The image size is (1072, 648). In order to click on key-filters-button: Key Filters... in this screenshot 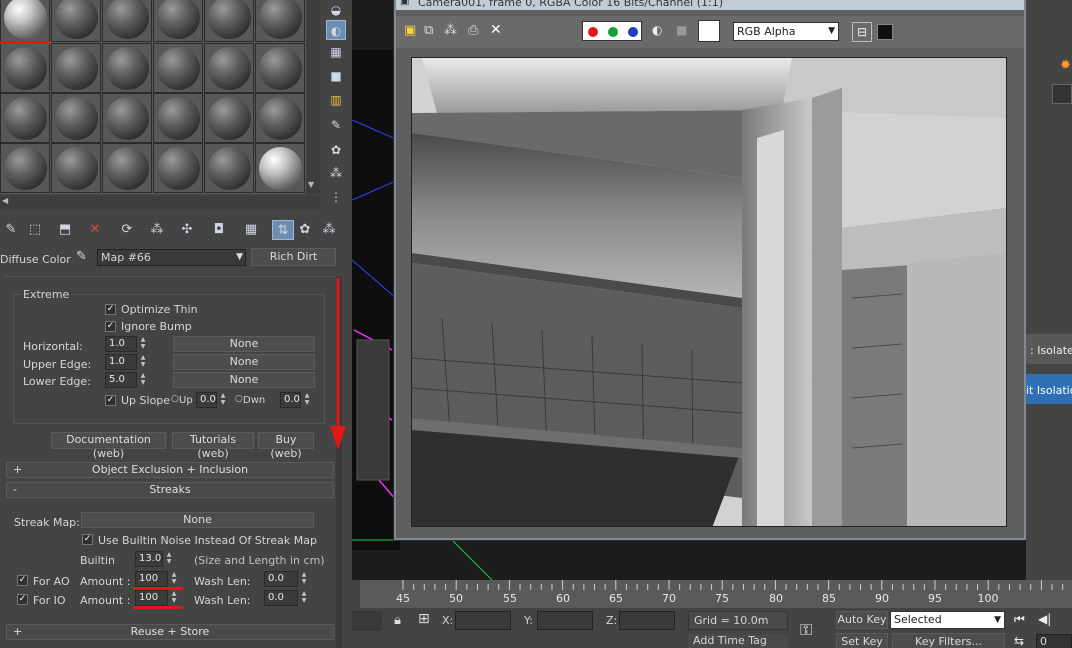, I will do `click(948, 640)`.